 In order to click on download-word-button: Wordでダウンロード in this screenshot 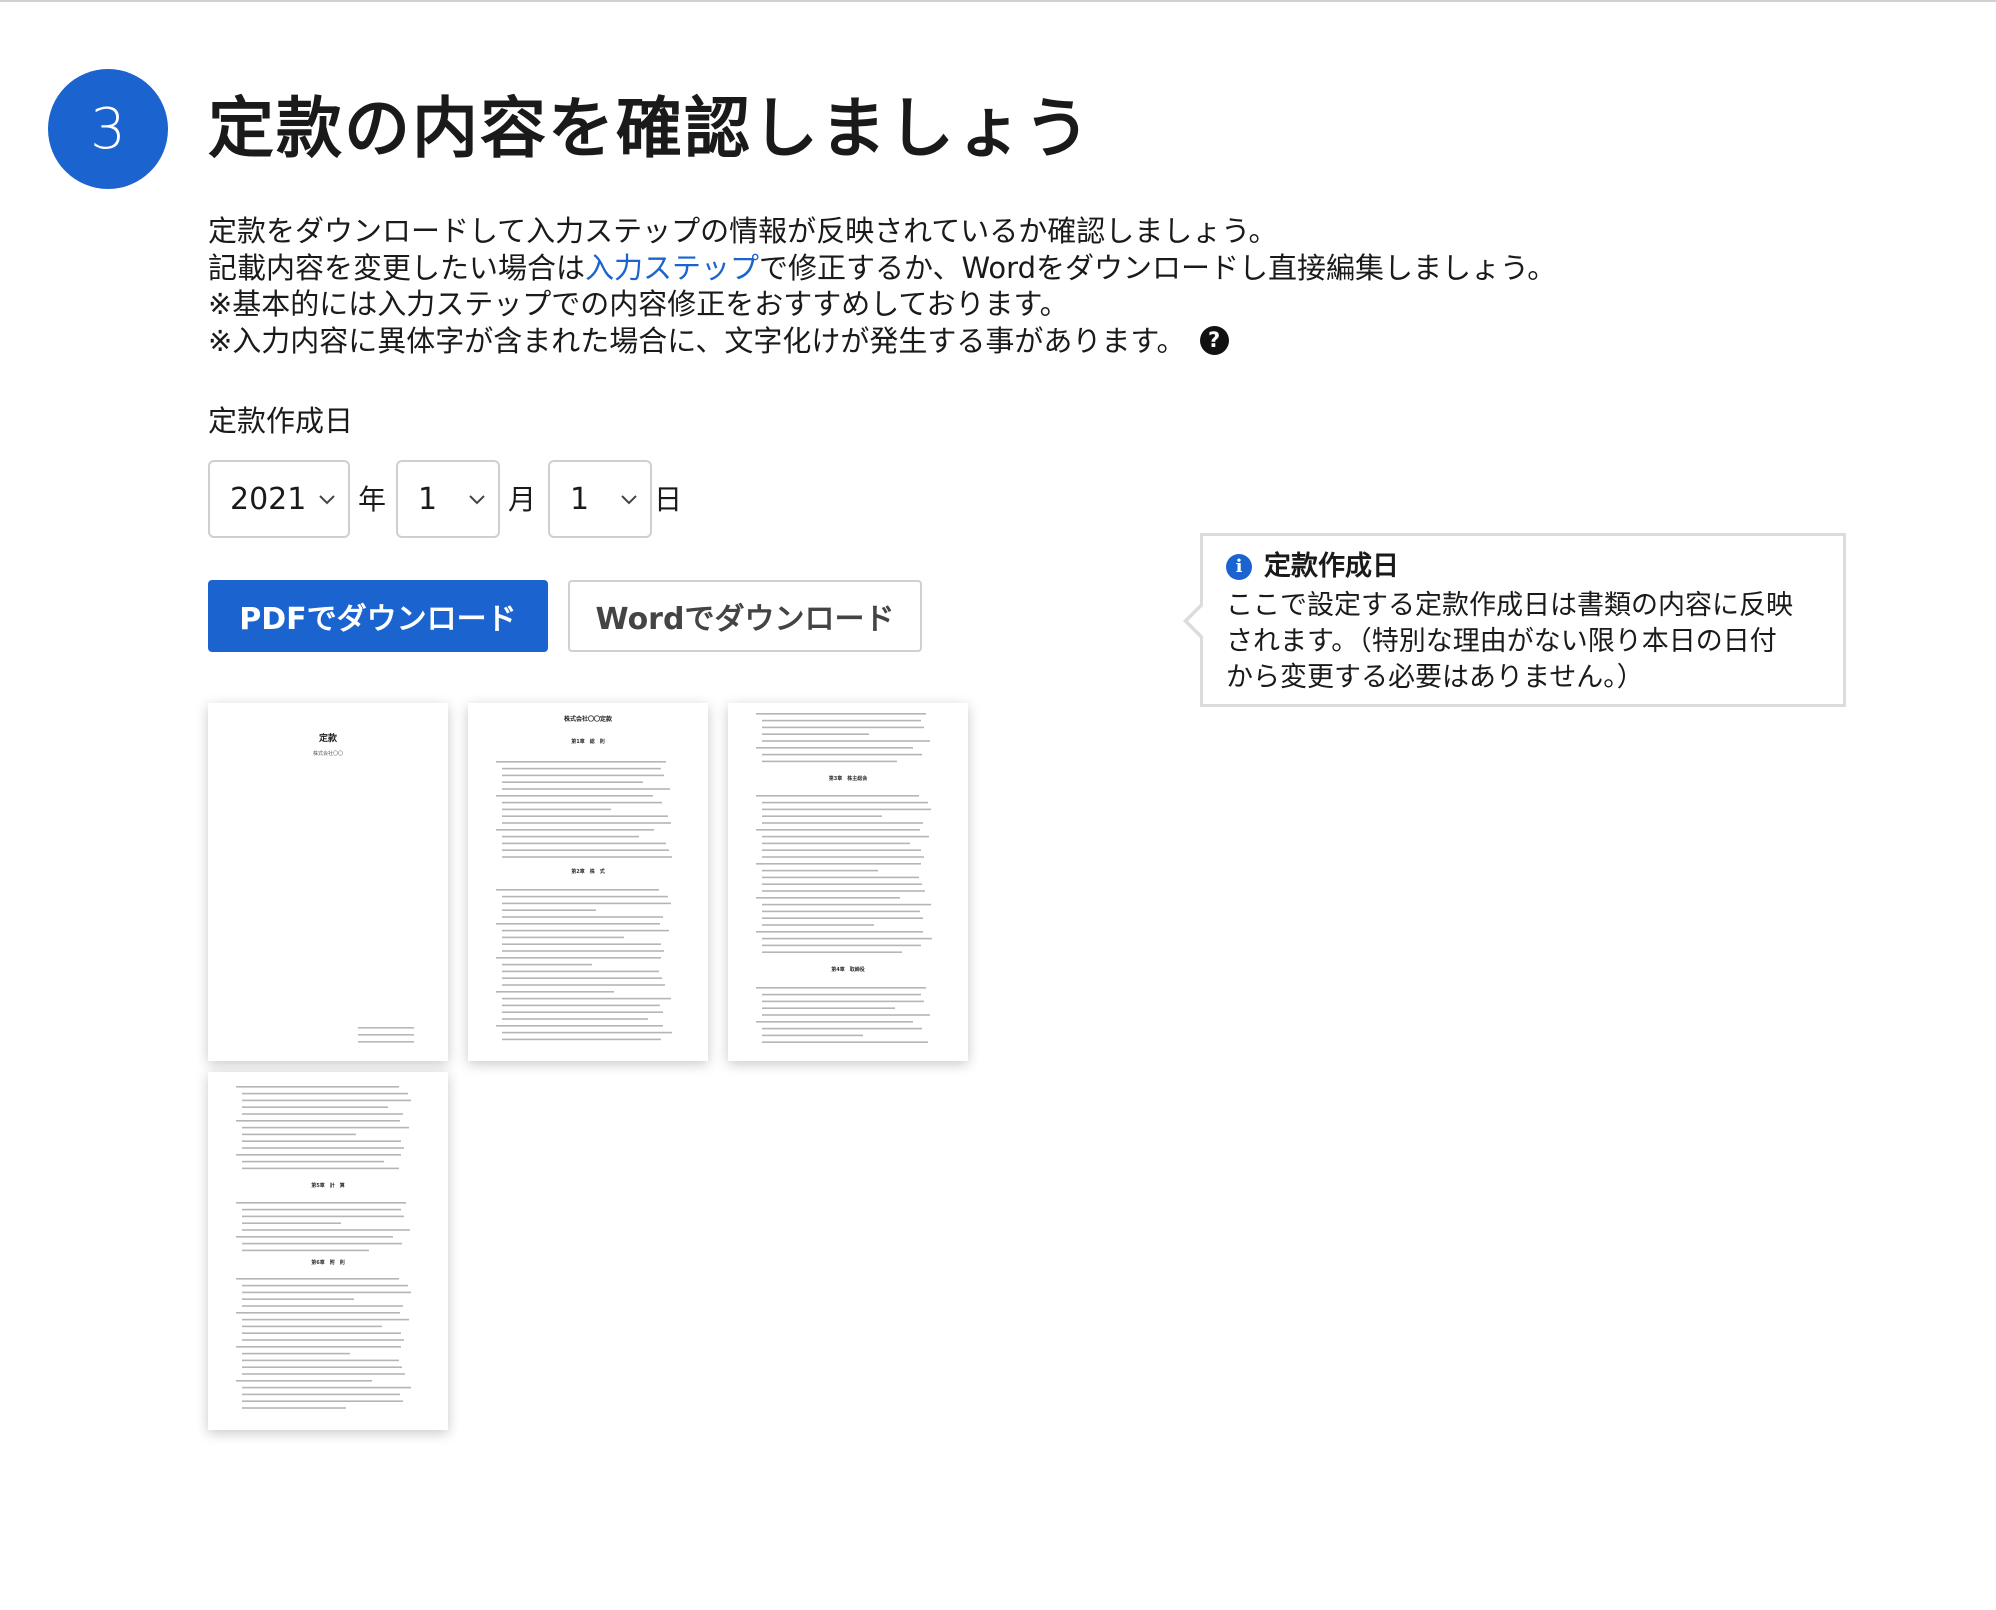, I will do `click(745, 616)`.